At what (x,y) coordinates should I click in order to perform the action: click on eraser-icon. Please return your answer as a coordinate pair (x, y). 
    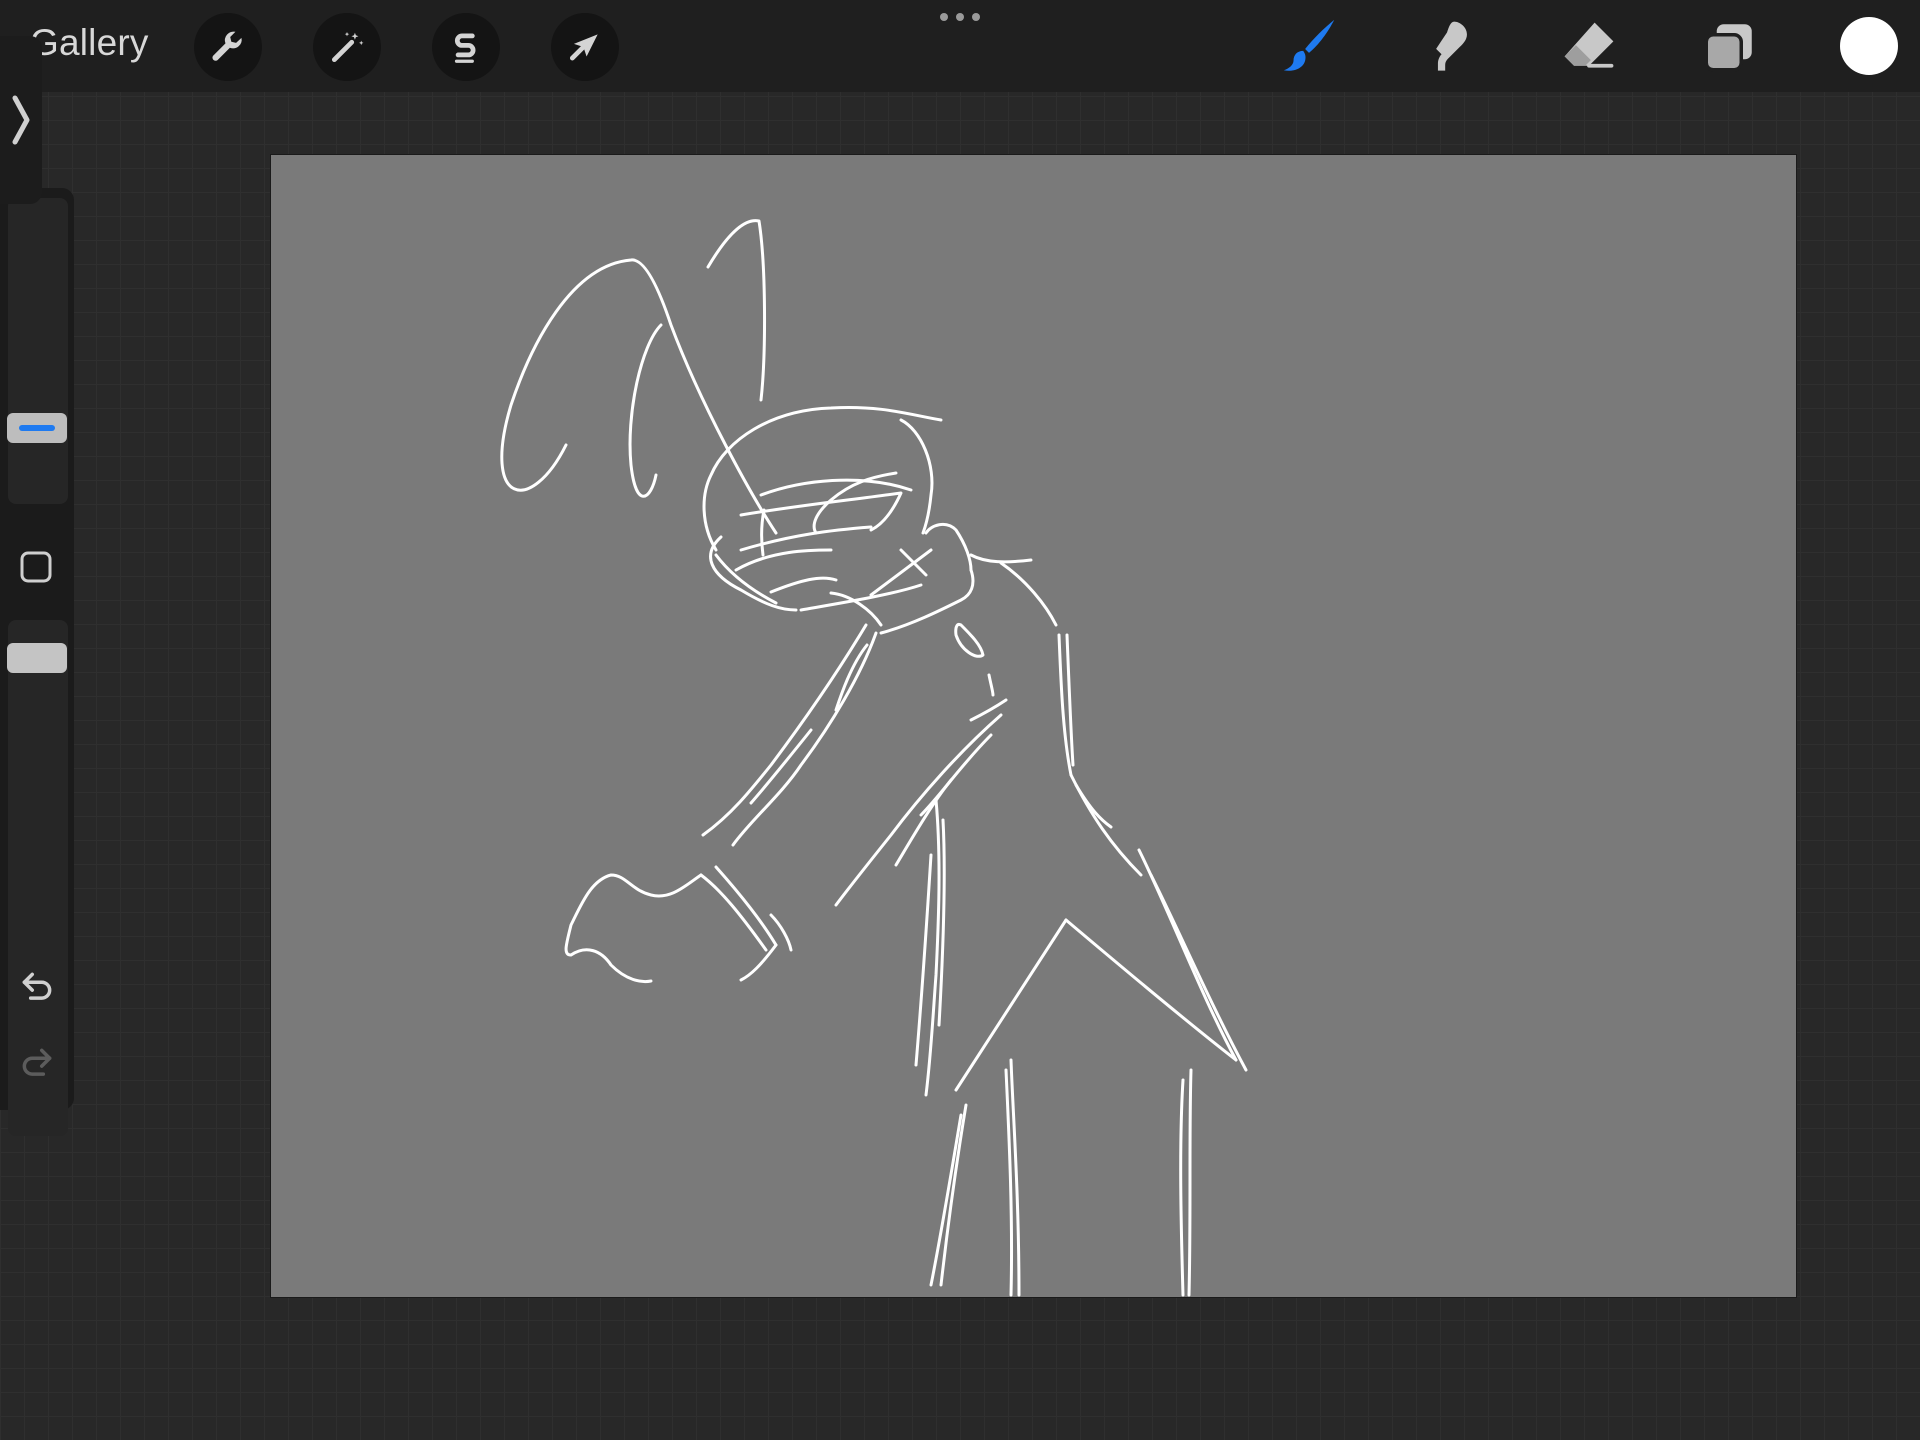
    Looking at the image, I should click on (1589, 45).